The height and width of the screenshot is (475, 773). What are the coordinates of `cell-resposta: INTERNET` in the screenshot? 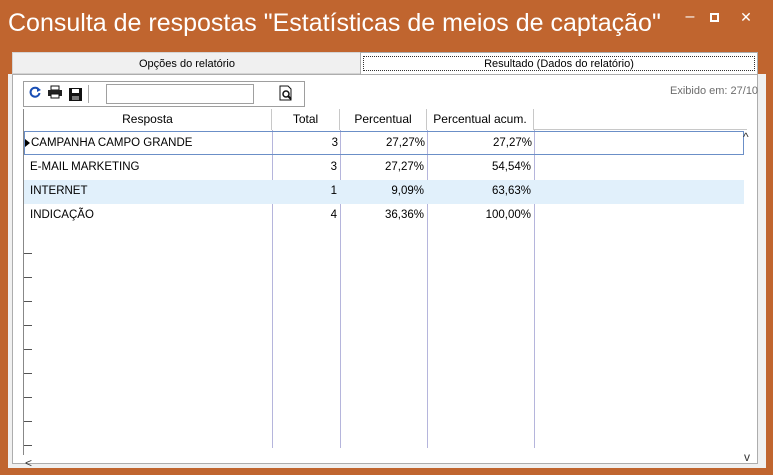 It's located at (59, 191).